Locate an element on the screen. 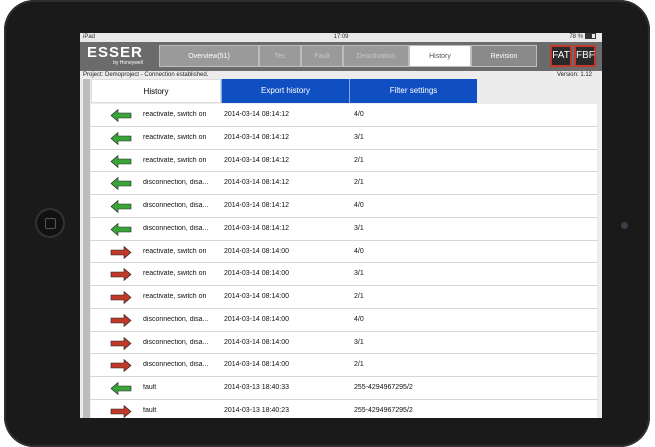  clock: 17:09 is located at coordinates (341, 37).